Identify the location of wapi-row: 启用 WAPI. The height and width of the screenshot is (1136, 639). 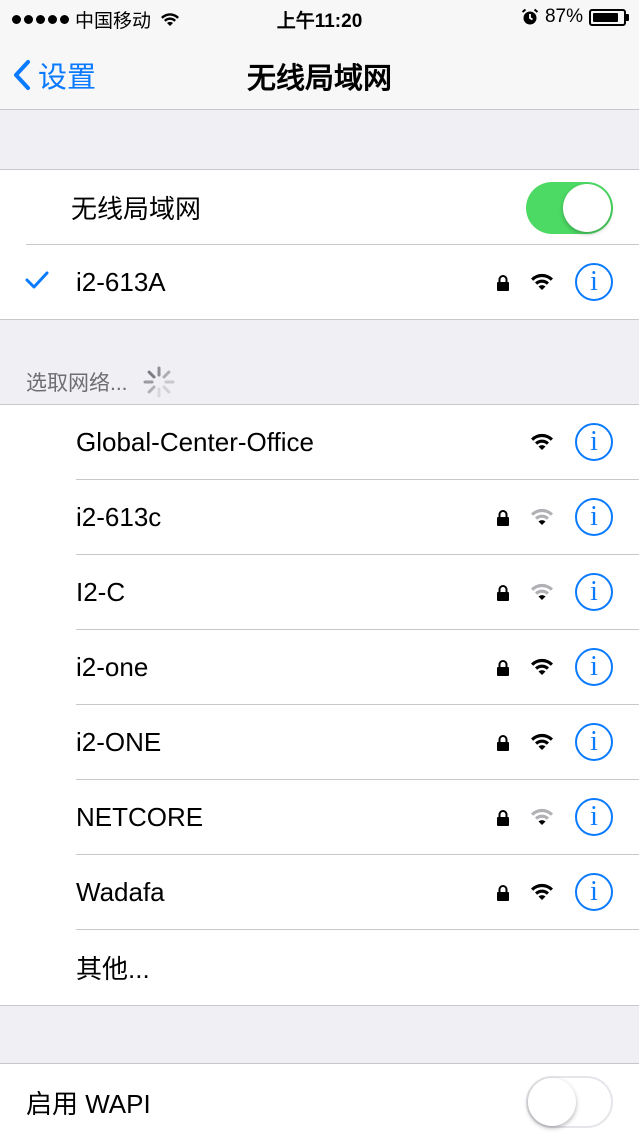
(319, 1100).